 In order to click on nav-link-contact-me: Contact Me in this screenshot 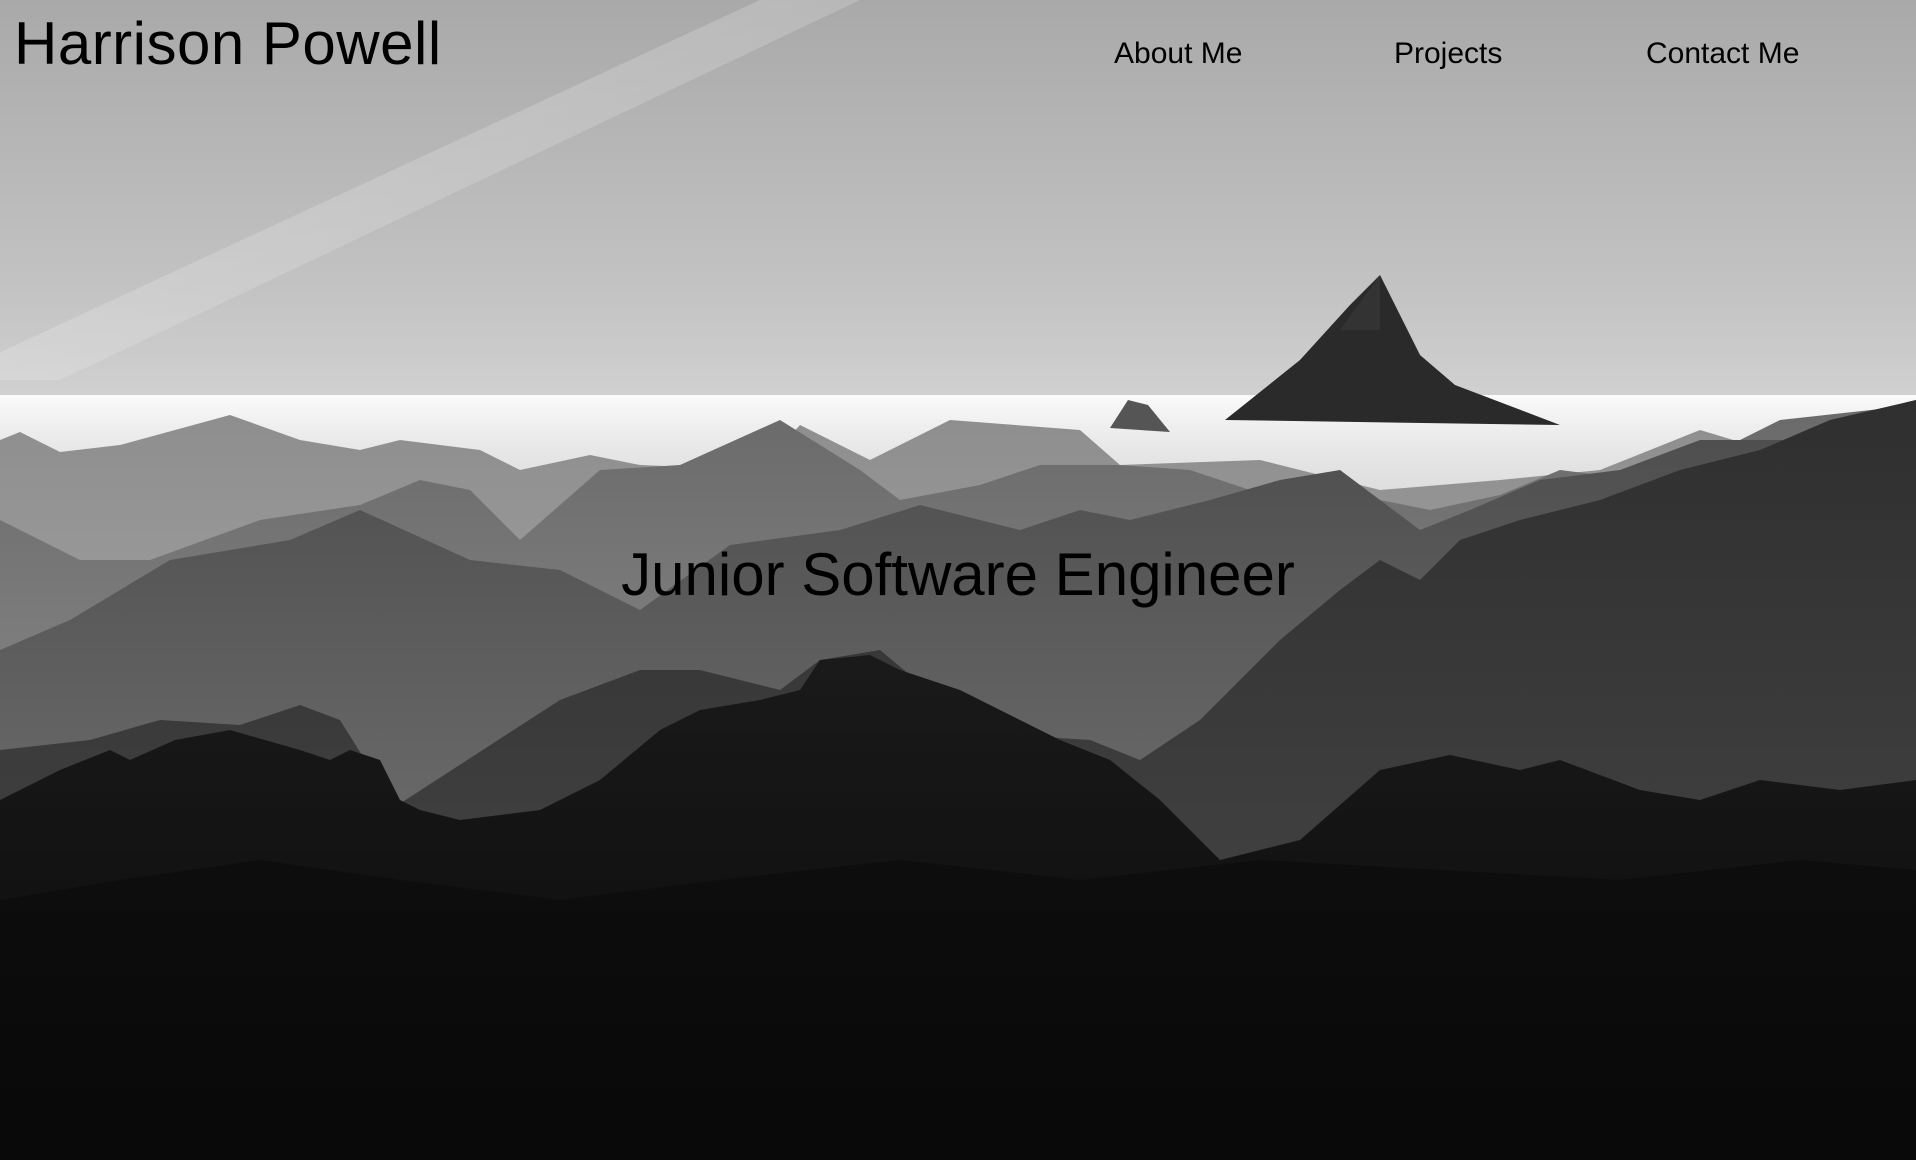, I will do `click(1722, 54)`.